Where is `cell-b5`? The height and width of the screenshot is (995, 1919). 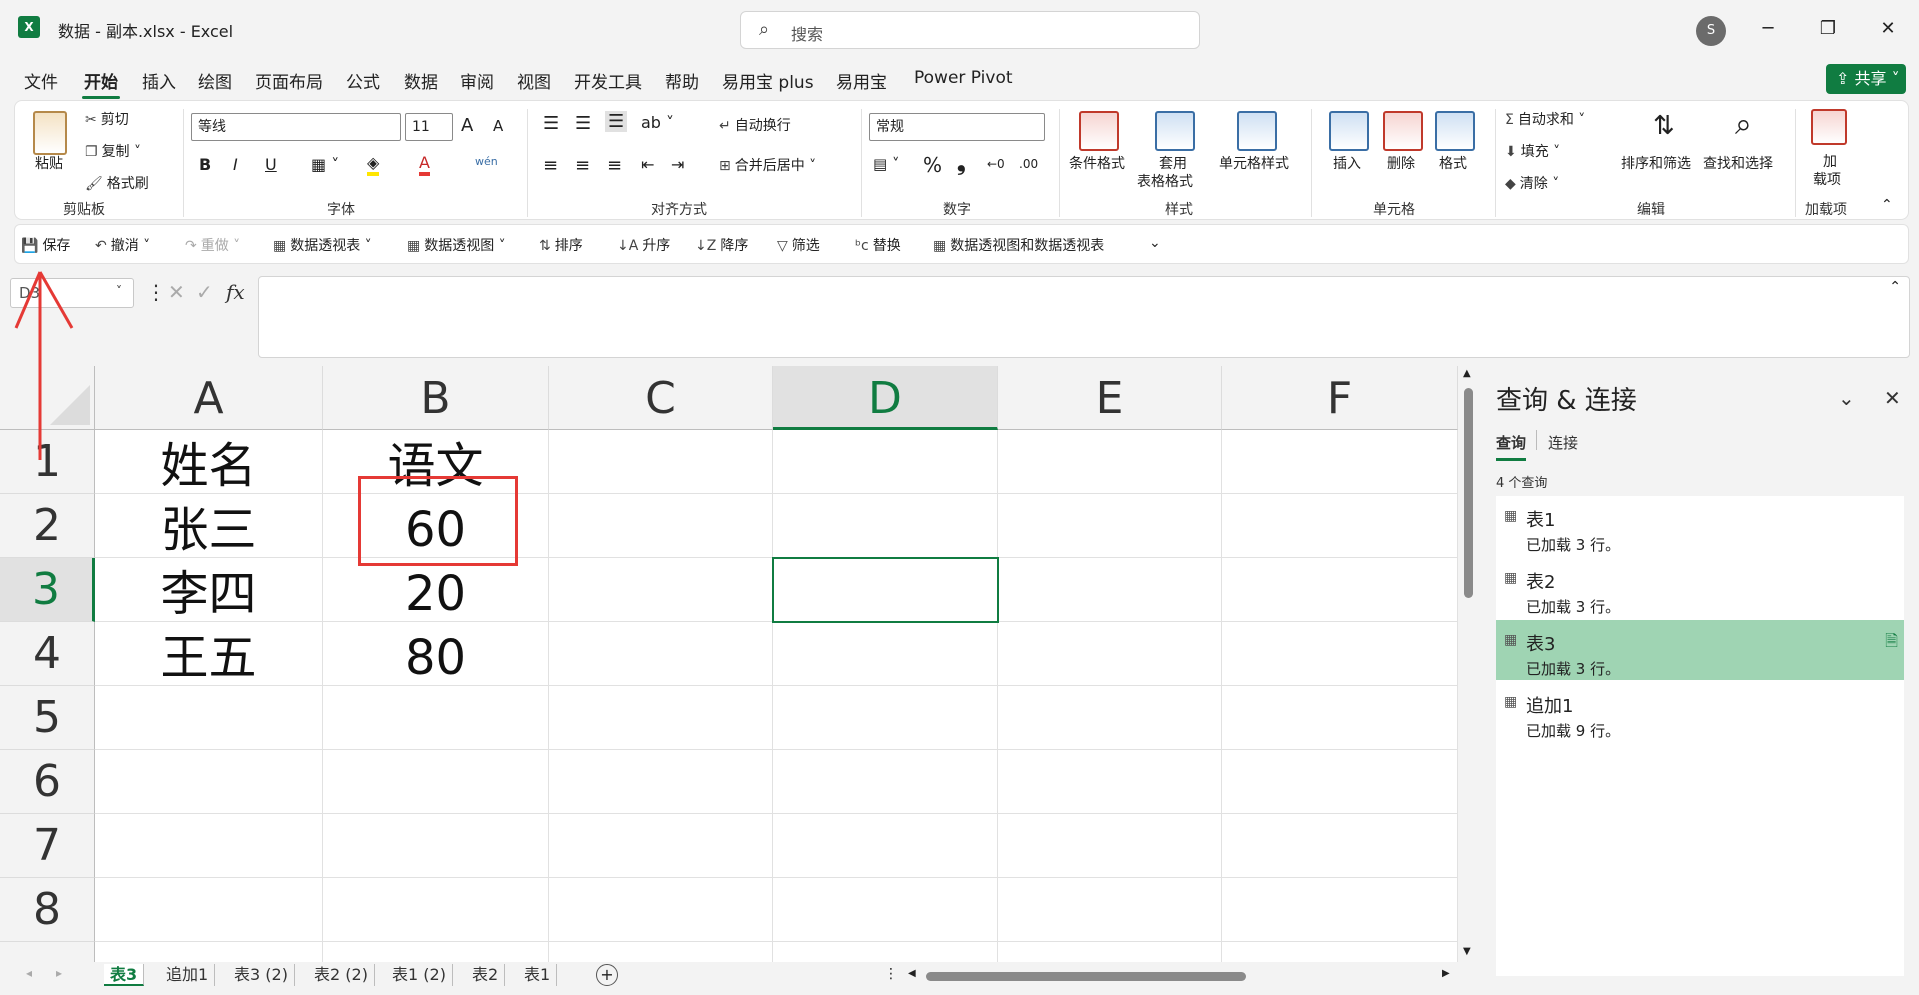
cell-b5 is located at coordinates (436, 718).